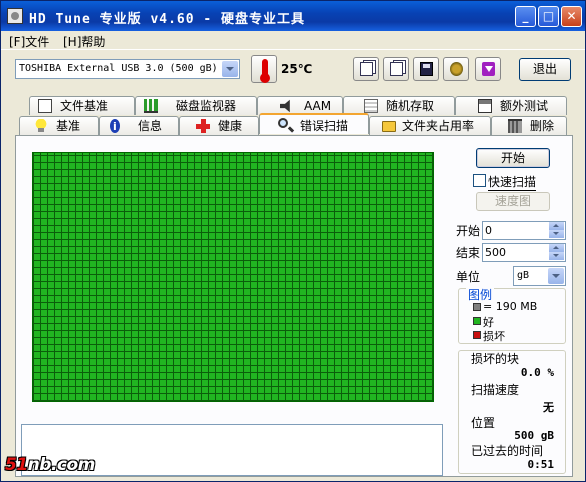  I want to click on tab-health: 健康, so click(219, 125).